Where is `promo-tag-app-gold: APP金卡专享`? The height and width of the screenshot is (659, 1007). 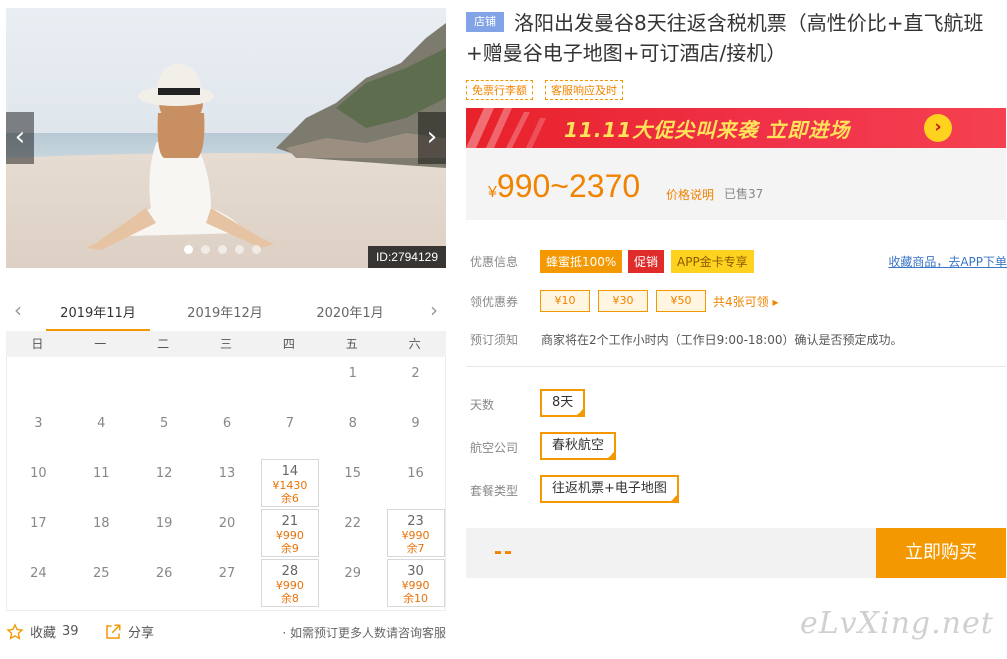
promo-tag-app-gold: APP金卡专享 is located at coordinates (712, 261).